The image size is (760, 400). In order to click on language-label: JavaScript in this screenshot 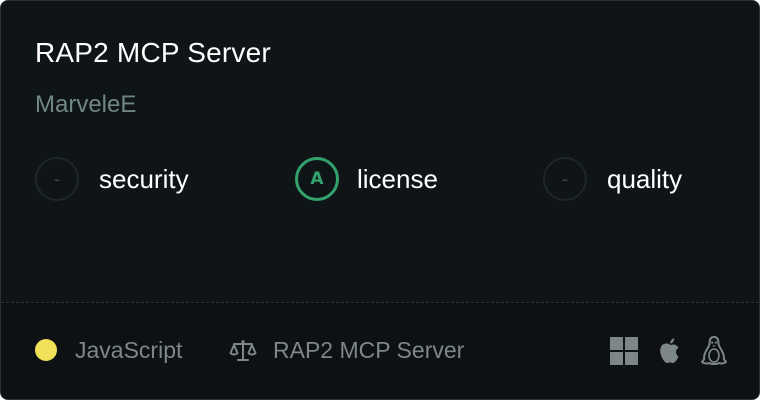, I will do `click(129, 350)`.